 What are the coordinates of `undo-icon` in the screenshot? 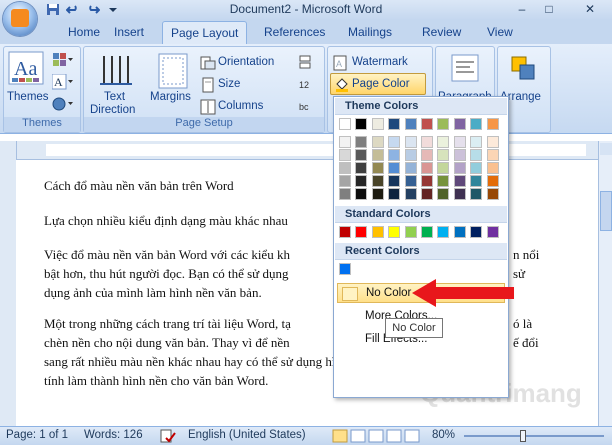 It's located at (73, 9).